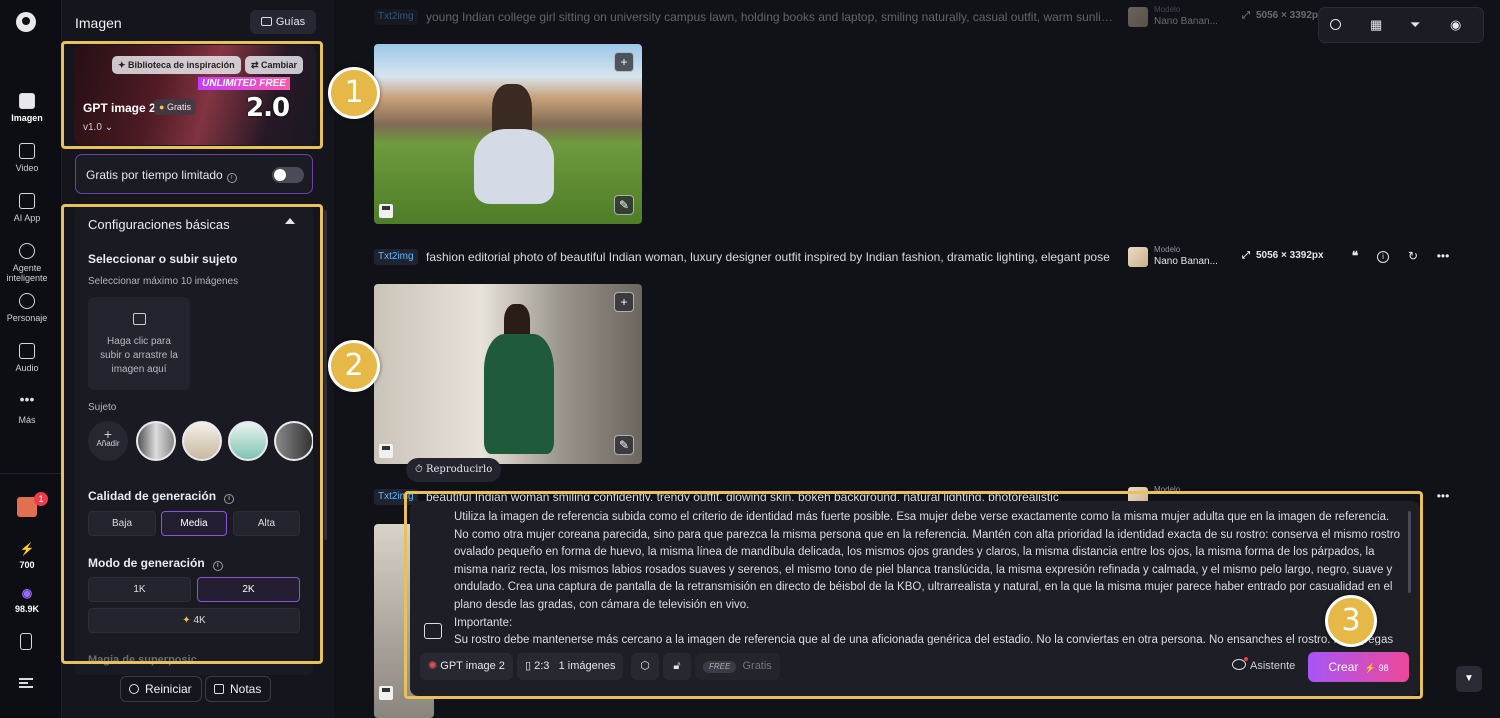 The image size is (1500, 718). I want to click on rail-item-personaje: Personaje, so click(27, 308).